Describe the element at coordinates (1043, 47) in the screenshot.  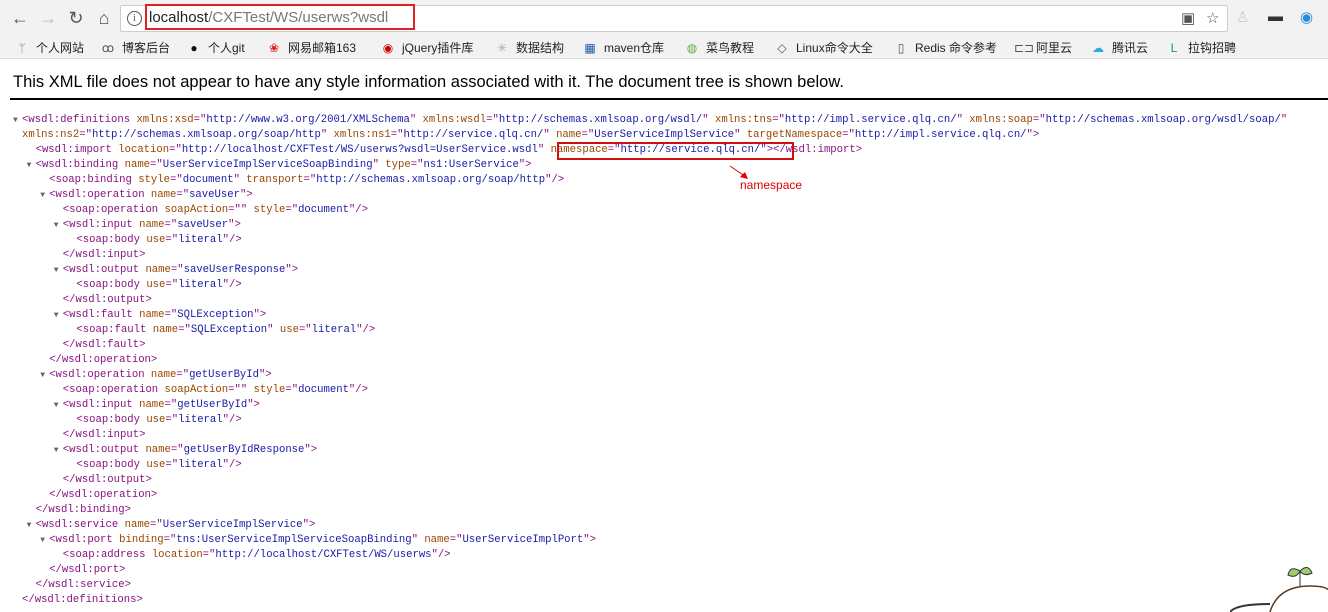
I see `bookmark-item: ⊏⊐ 阿里云` at that location.